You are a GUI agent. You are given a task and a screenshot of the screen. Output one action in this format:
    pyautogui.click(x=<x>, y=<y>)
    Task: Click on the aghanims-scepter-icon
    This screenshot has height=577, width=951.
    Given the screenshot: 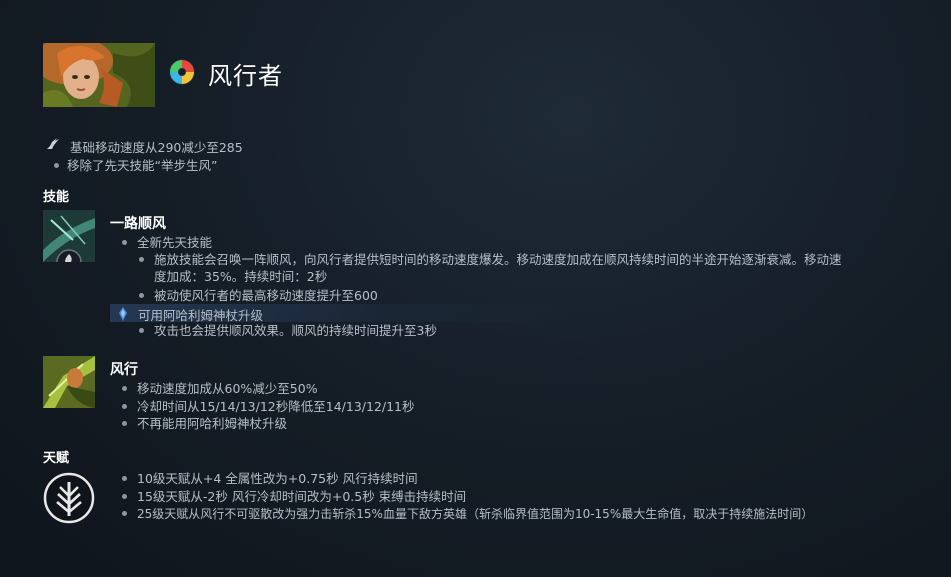 What is the action you would take?
    pyautogui.click(x=123, y=313)
    